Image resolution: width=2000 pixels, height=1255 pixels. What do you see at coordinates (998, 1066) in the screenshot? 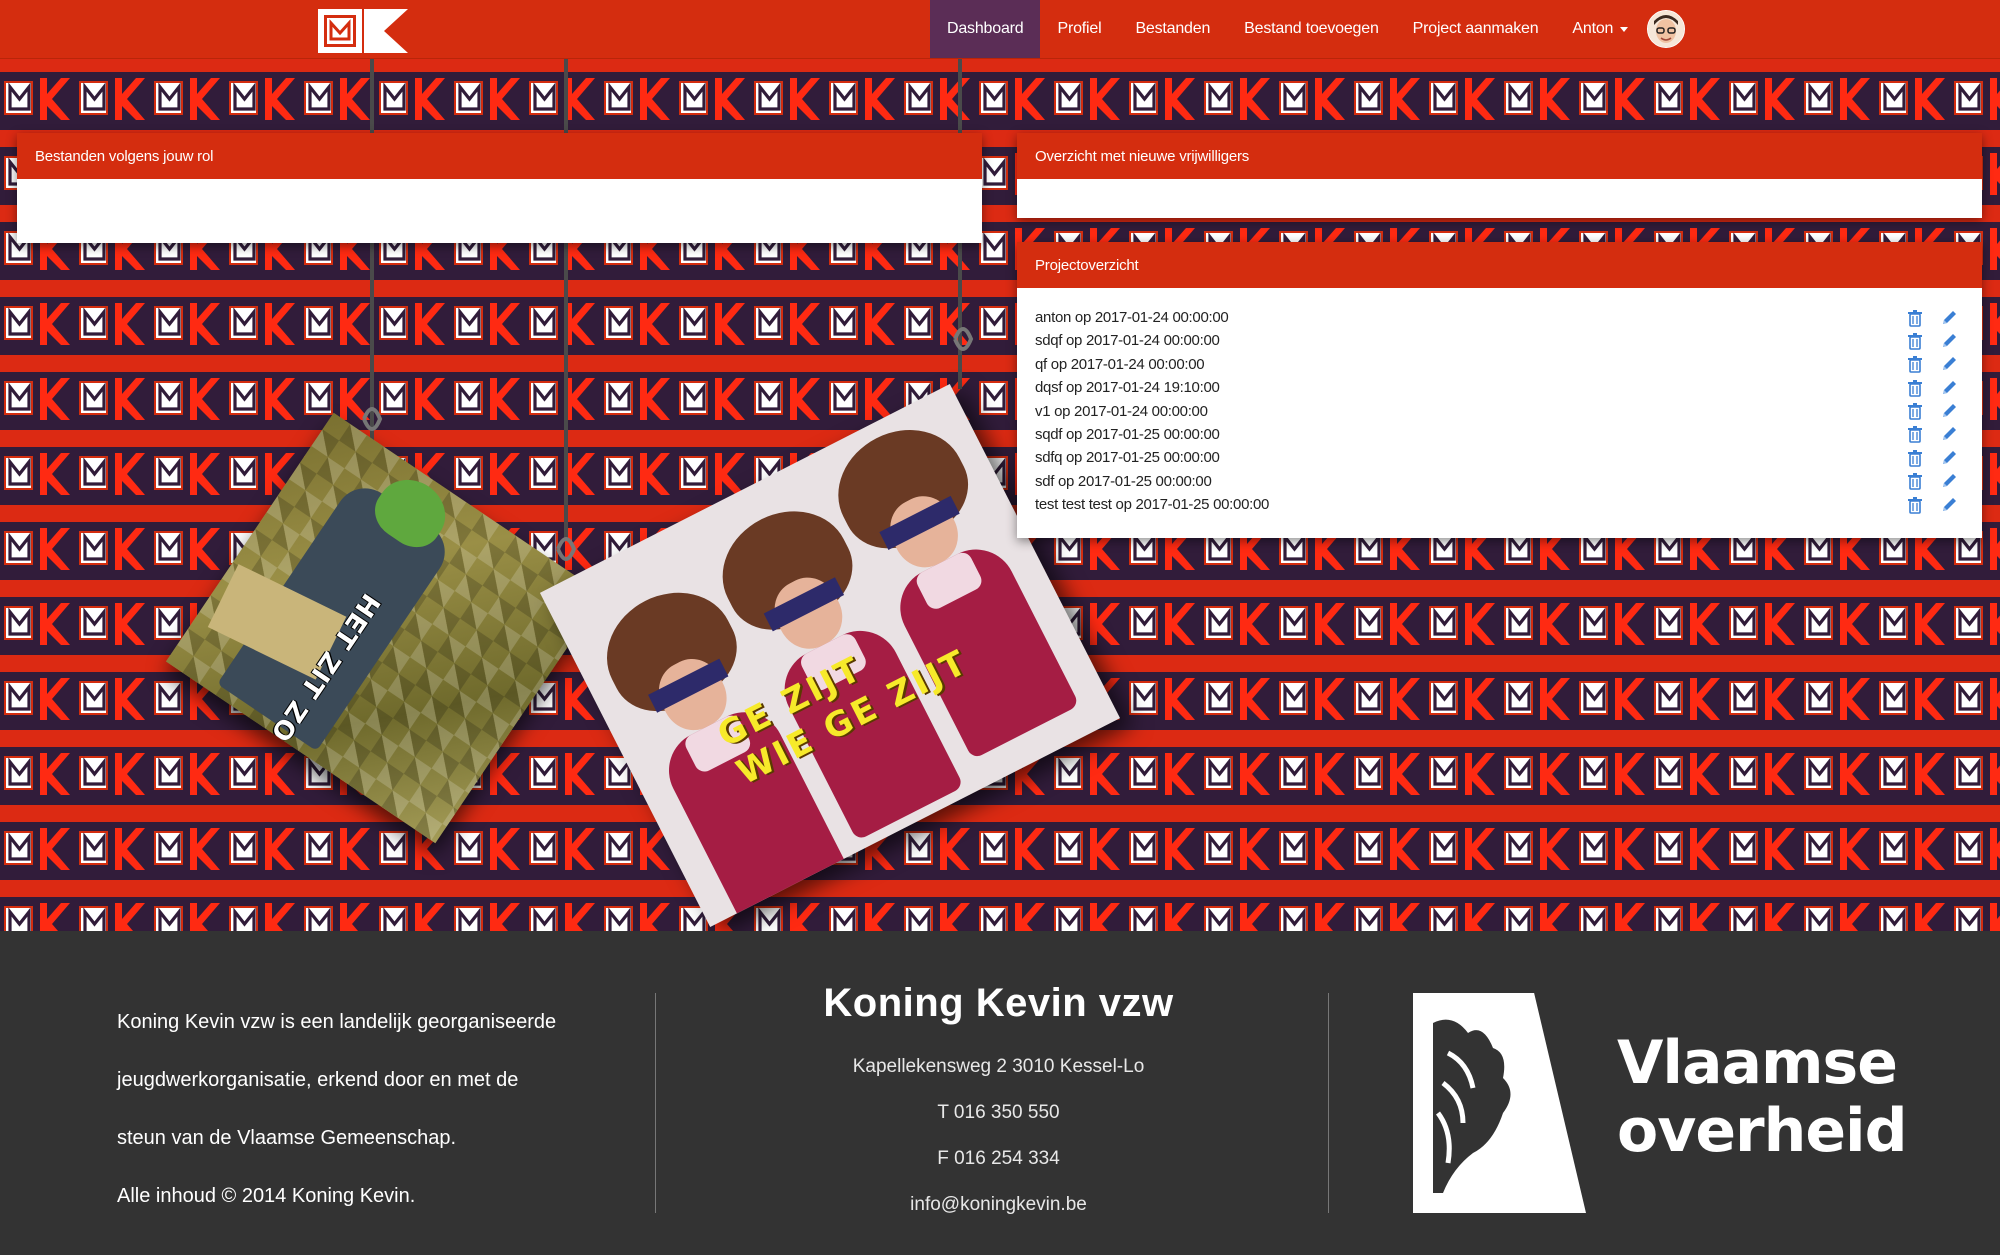
I see `footer-address: Kapellekensweg 2 3010 Kessel-Lo` at bounding box center [998, 1066].